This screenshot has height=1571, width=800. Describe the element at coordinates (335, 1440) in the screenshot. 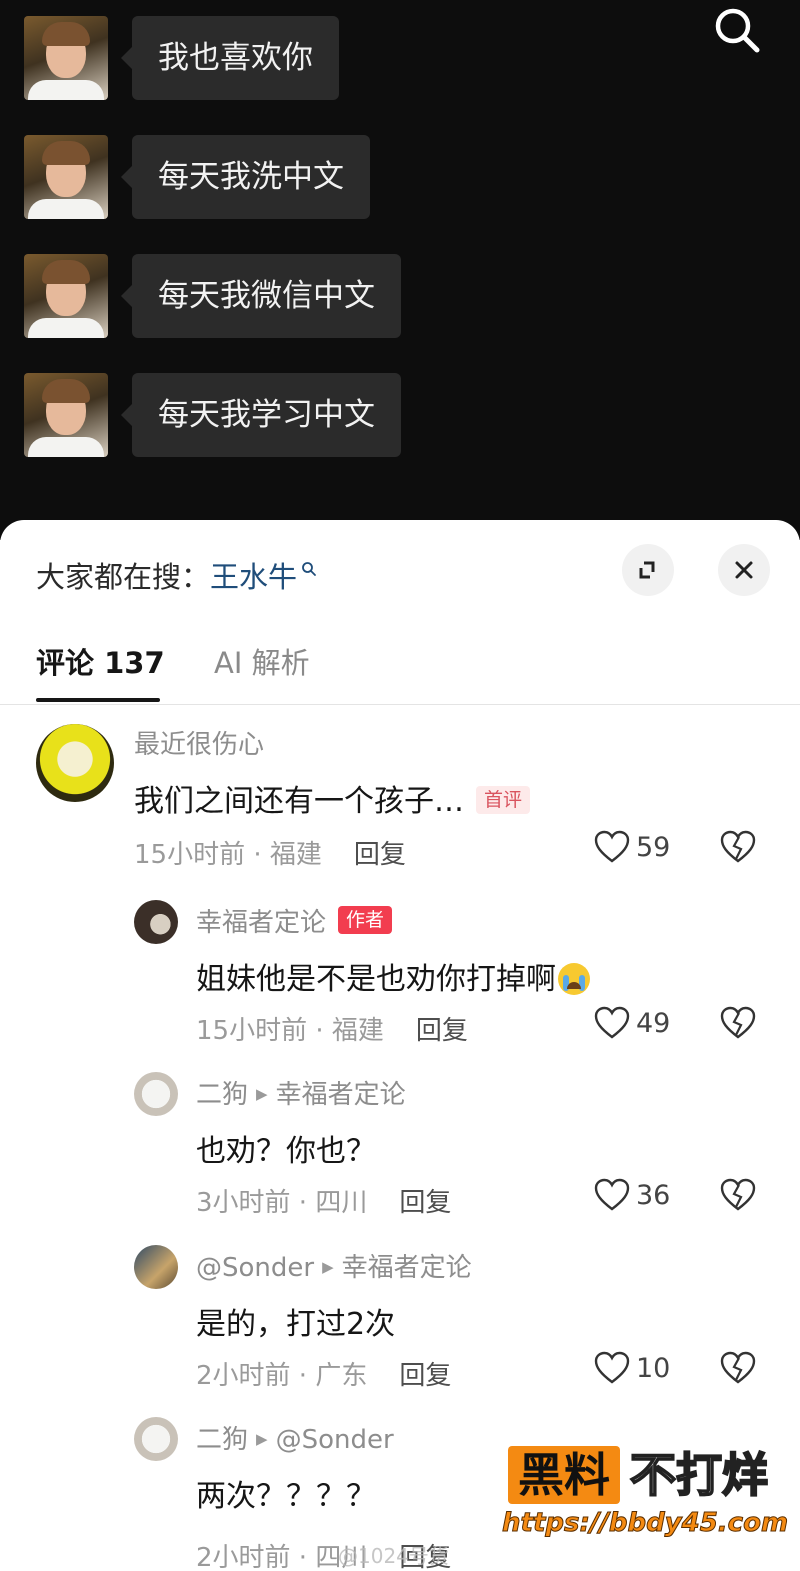

I see `reply-to-username: @Sonder` at that location.